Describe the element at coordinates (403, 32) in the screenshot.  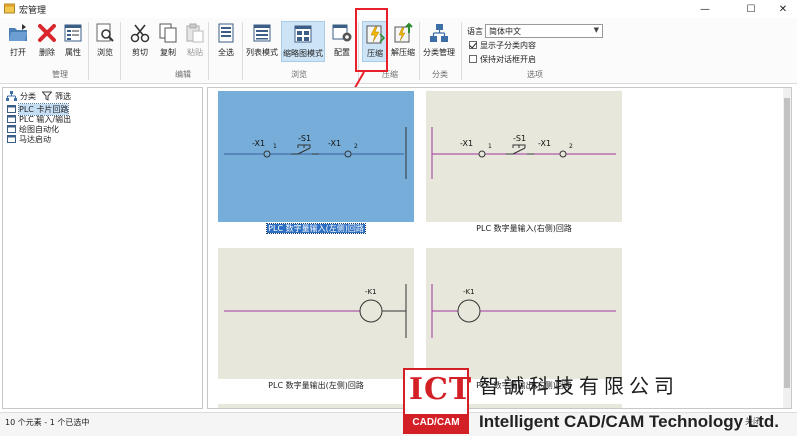
I see `decompress-icon` at that location.